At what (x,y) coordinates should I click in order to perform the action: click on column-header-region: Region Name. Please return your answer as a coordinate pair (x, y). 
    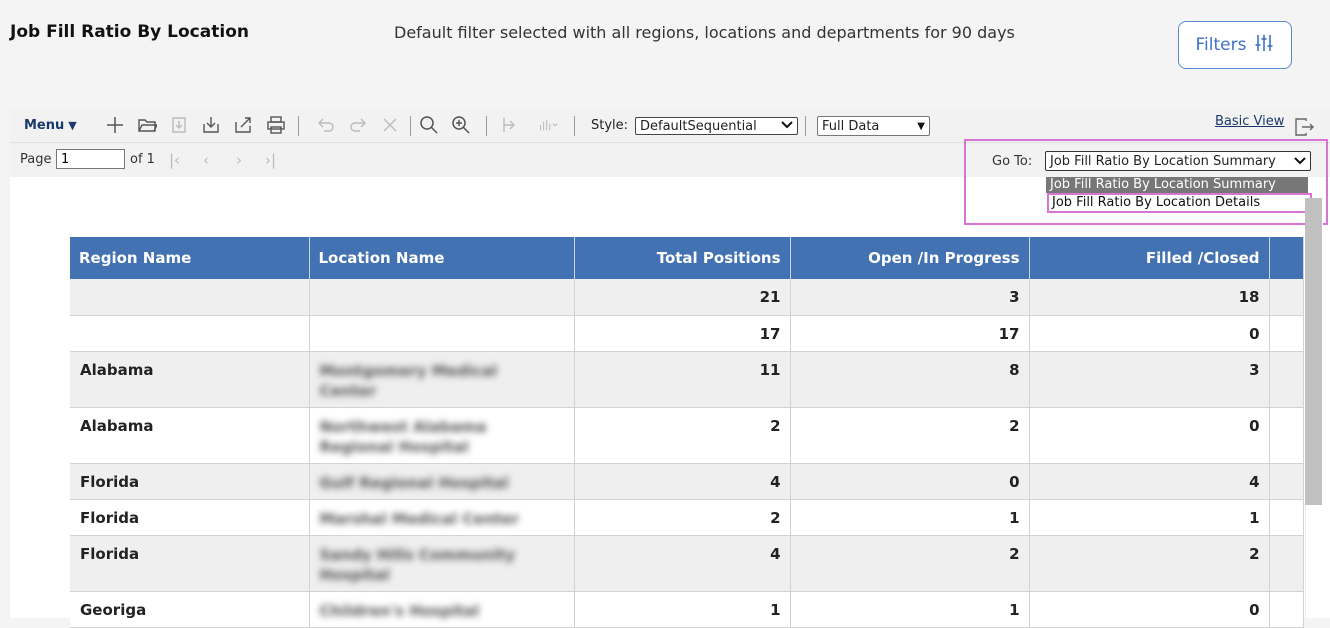
    Looking at the image, I should click on (190, 258).